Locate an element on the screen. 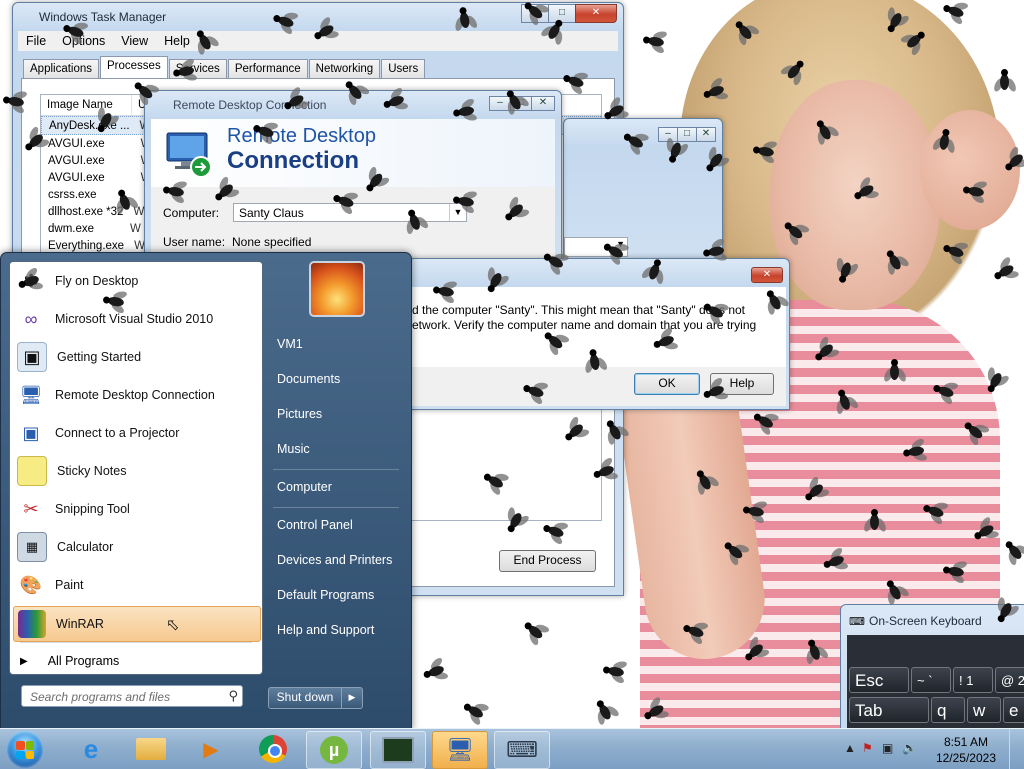 This screenshot has height=769, width=1024. shutdown-options-arrow-icon: ▶ is located at coordinates (352, 698).